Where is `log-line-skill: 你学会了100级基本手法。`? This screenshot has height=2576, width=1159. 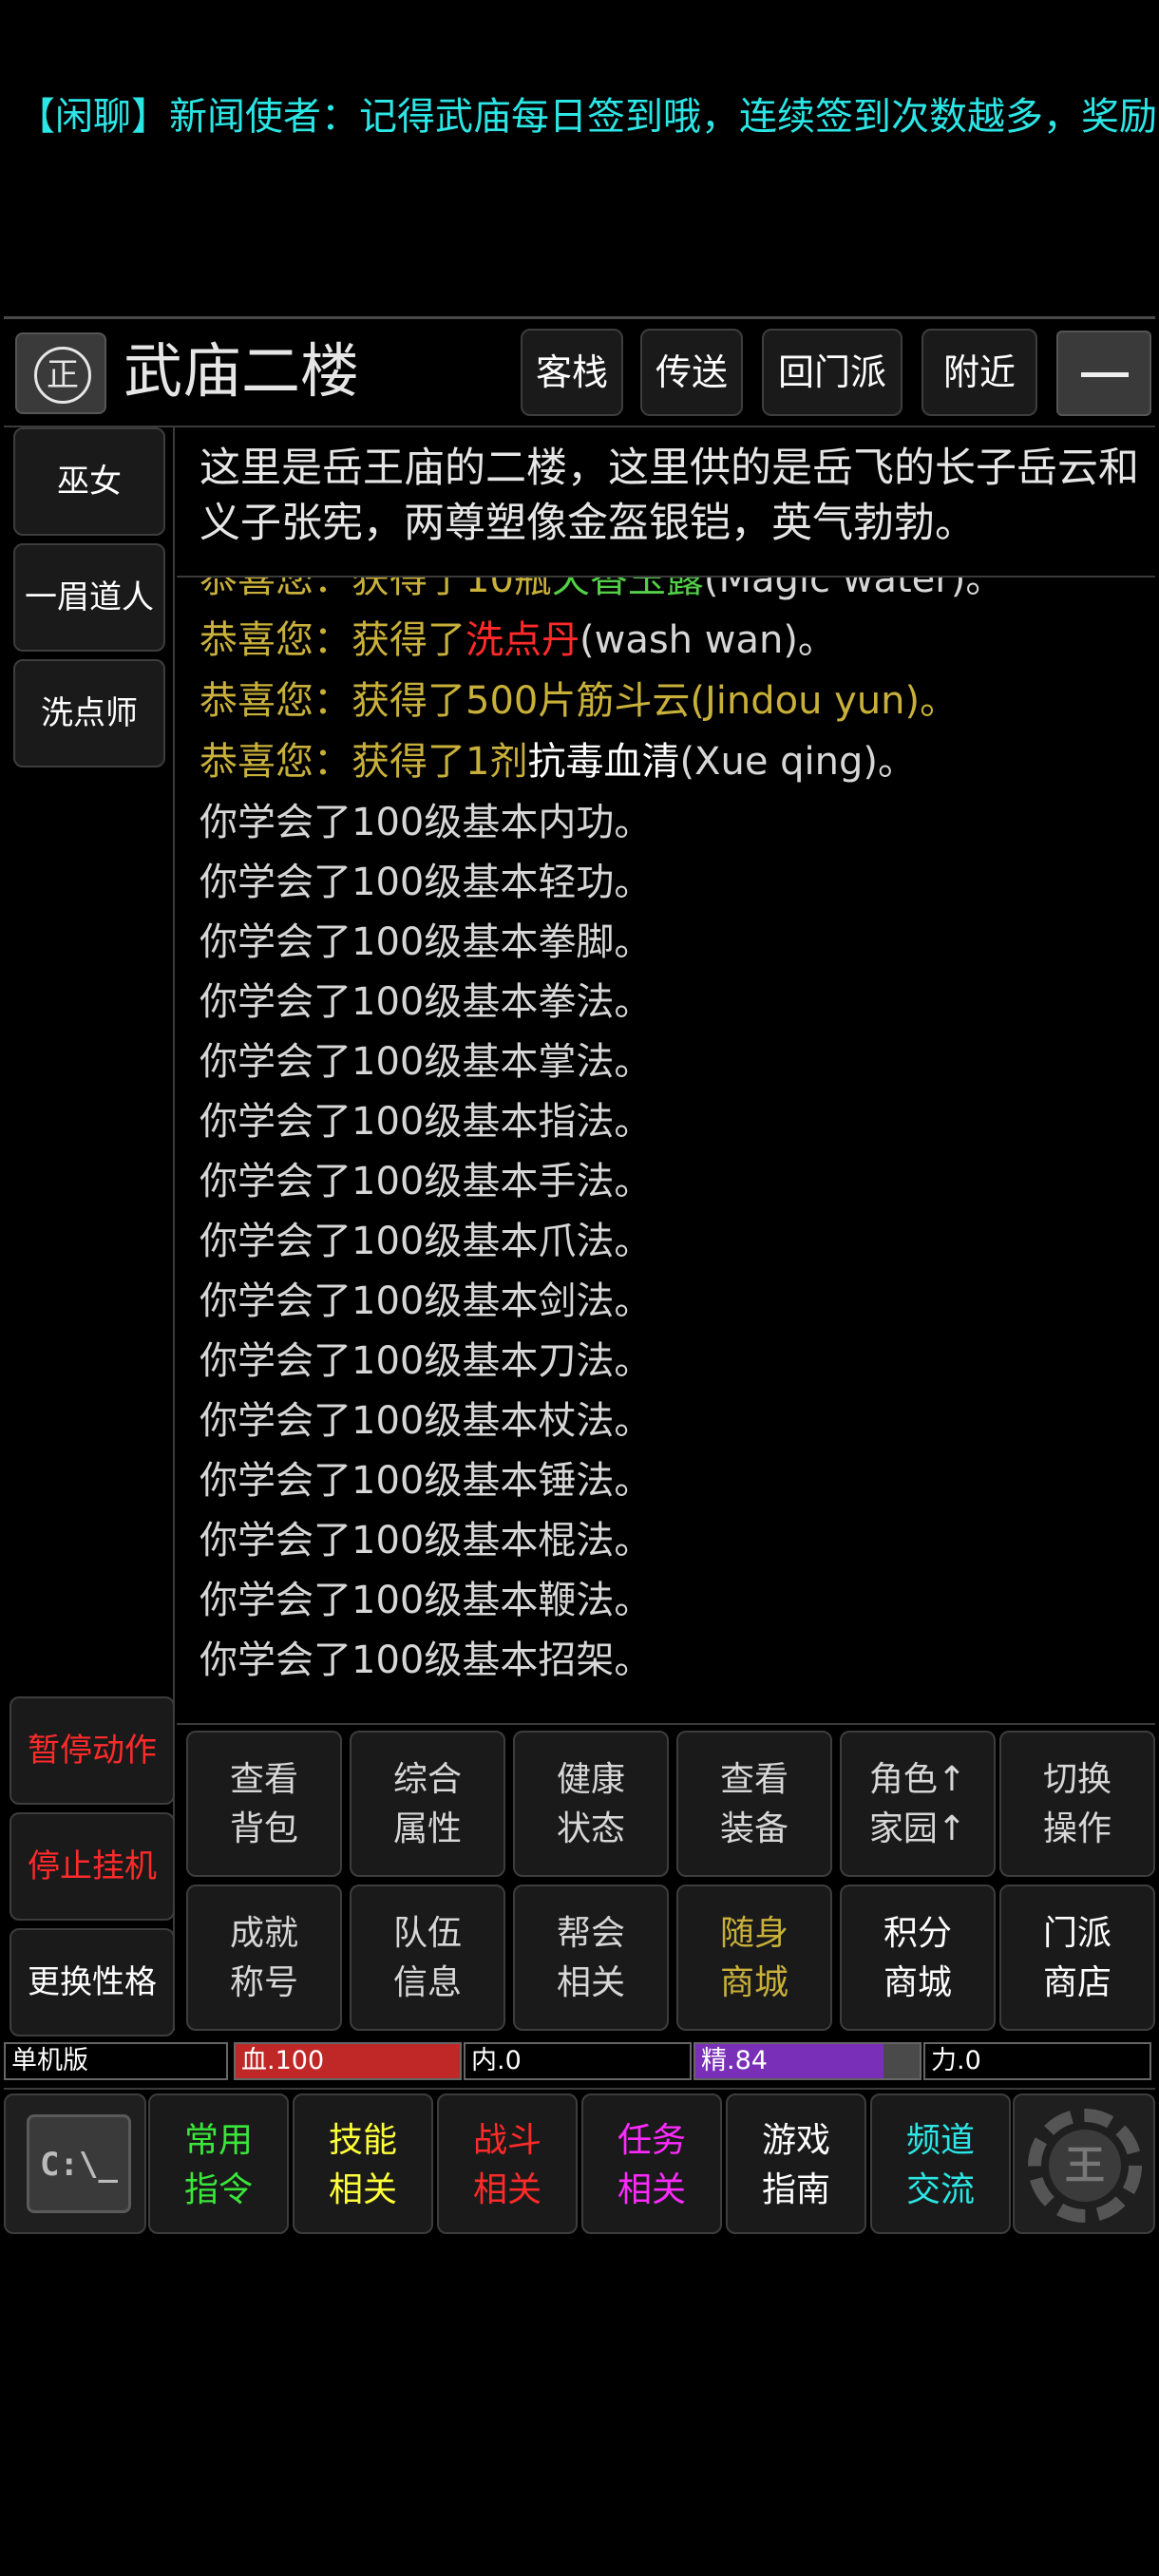
log-line-skill: 你学会了100级基本手法。 is located at coordinates (426, 1181).